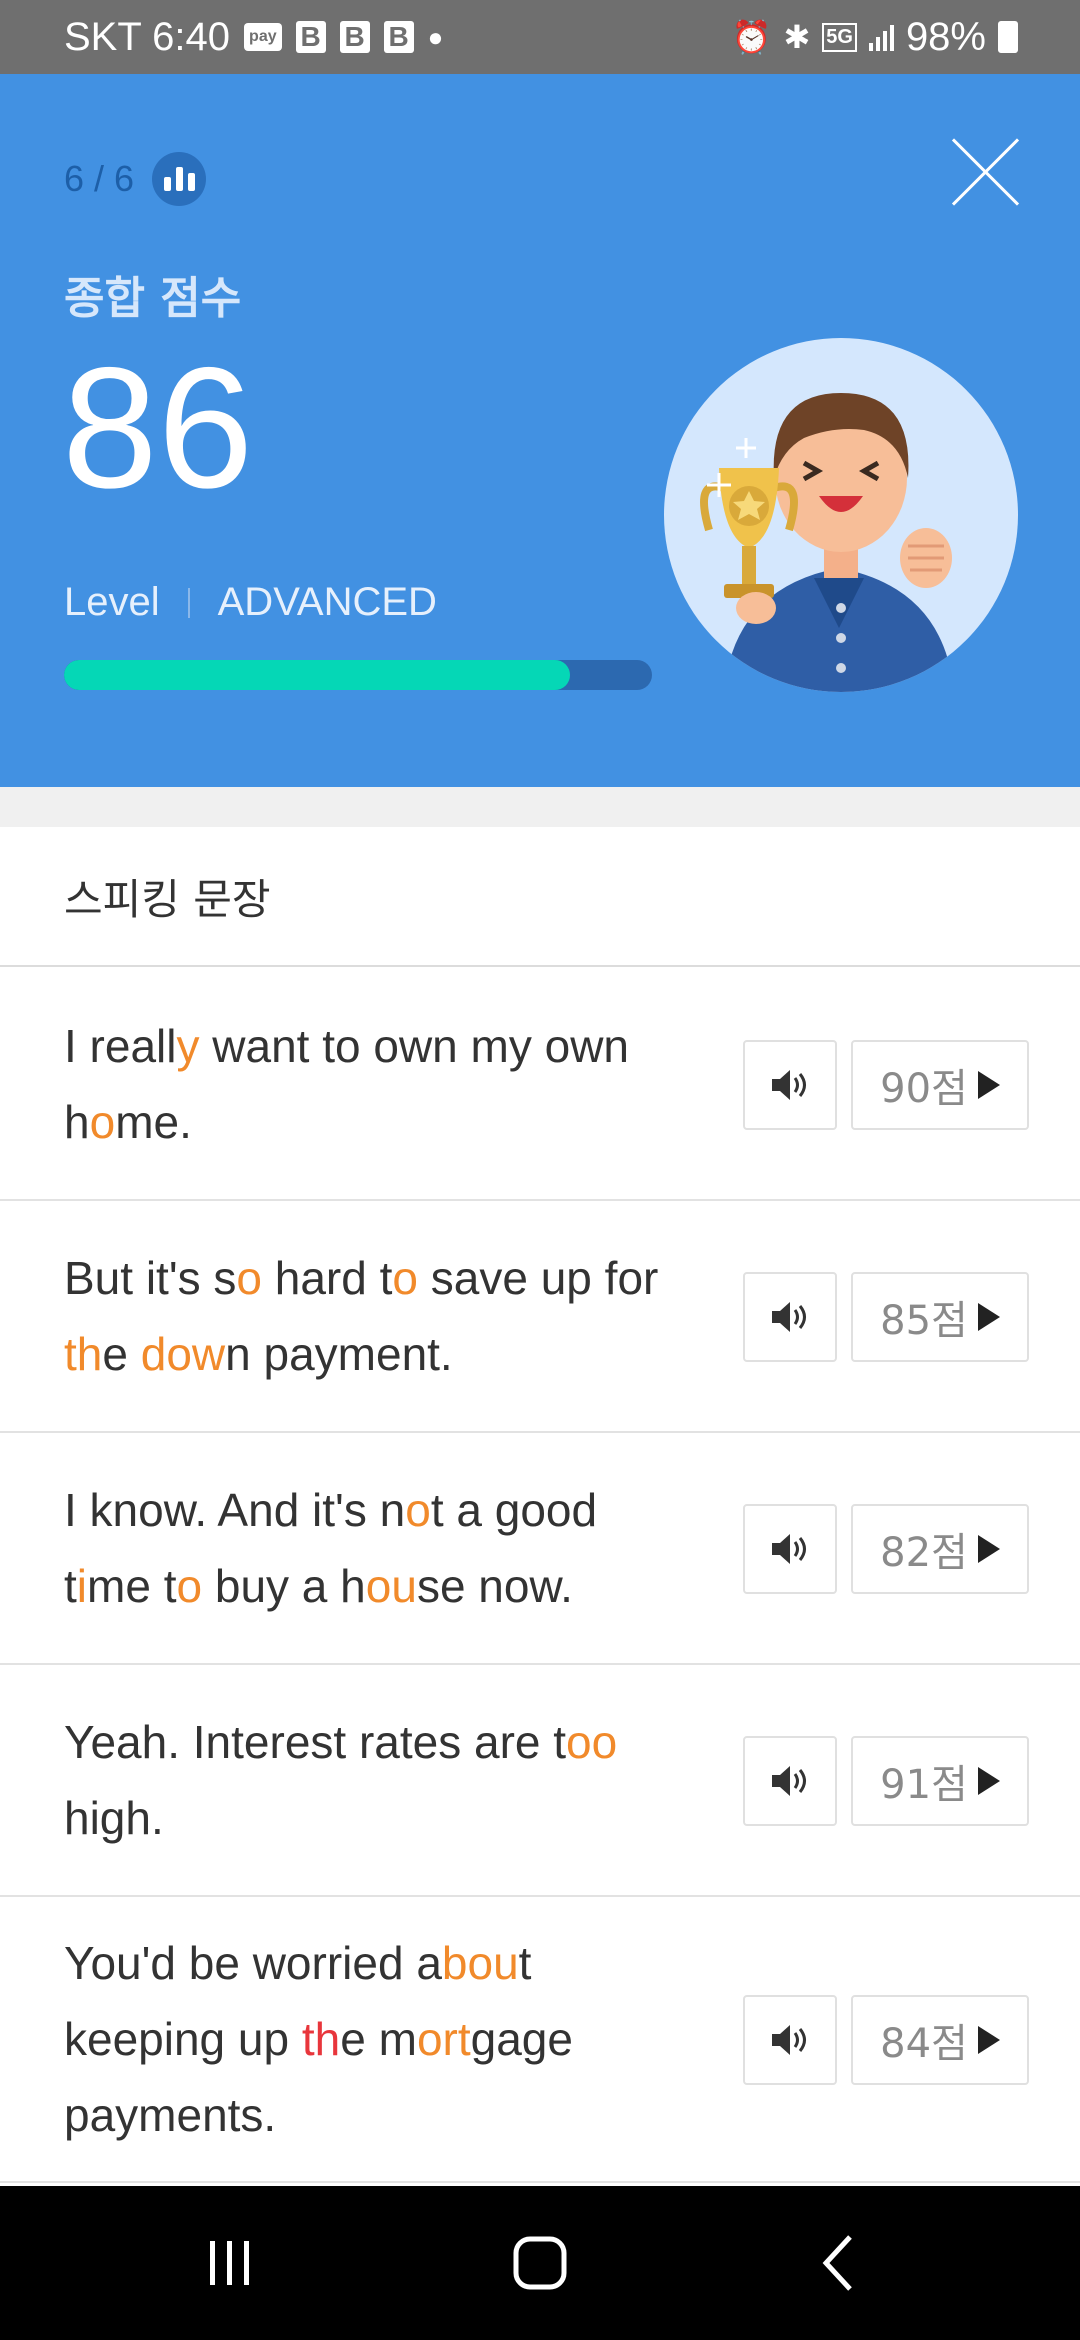 The image size is (1080, 2340). Describe the element at coordinates (540, 807) in the screenshot. I see `section-divider` at that location.